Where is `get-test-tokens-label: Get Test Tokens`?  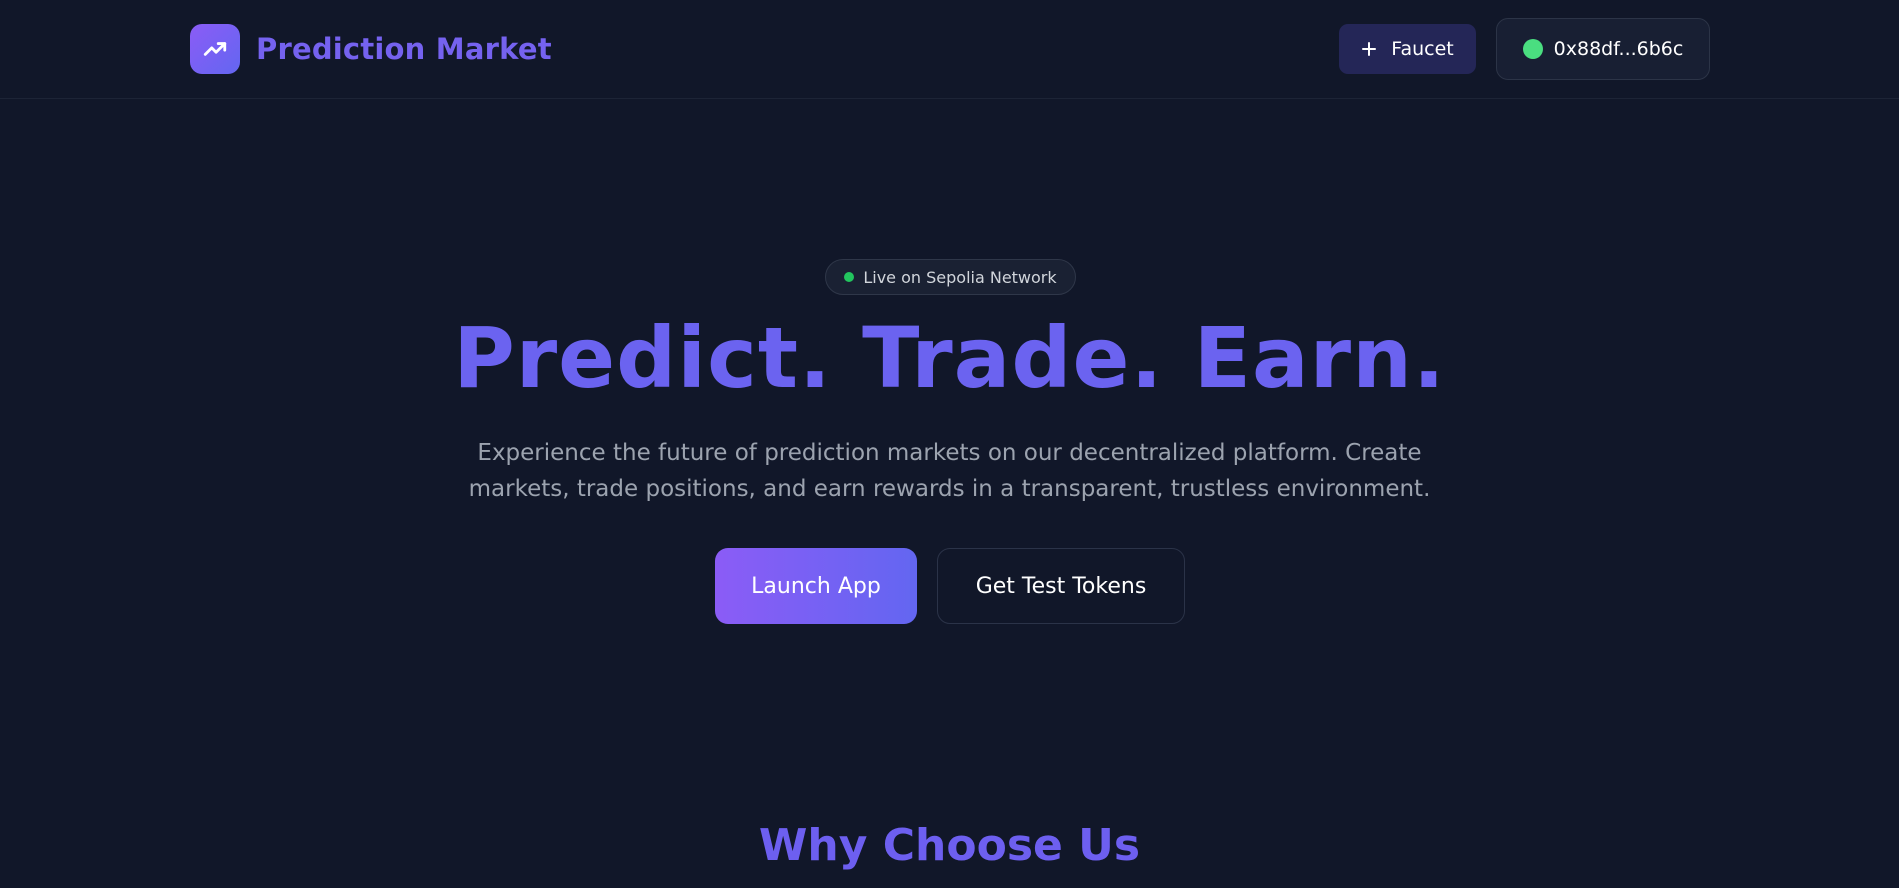
get-test-tokens-label: Get Test Tokens is located at coordinates (1061, 586).